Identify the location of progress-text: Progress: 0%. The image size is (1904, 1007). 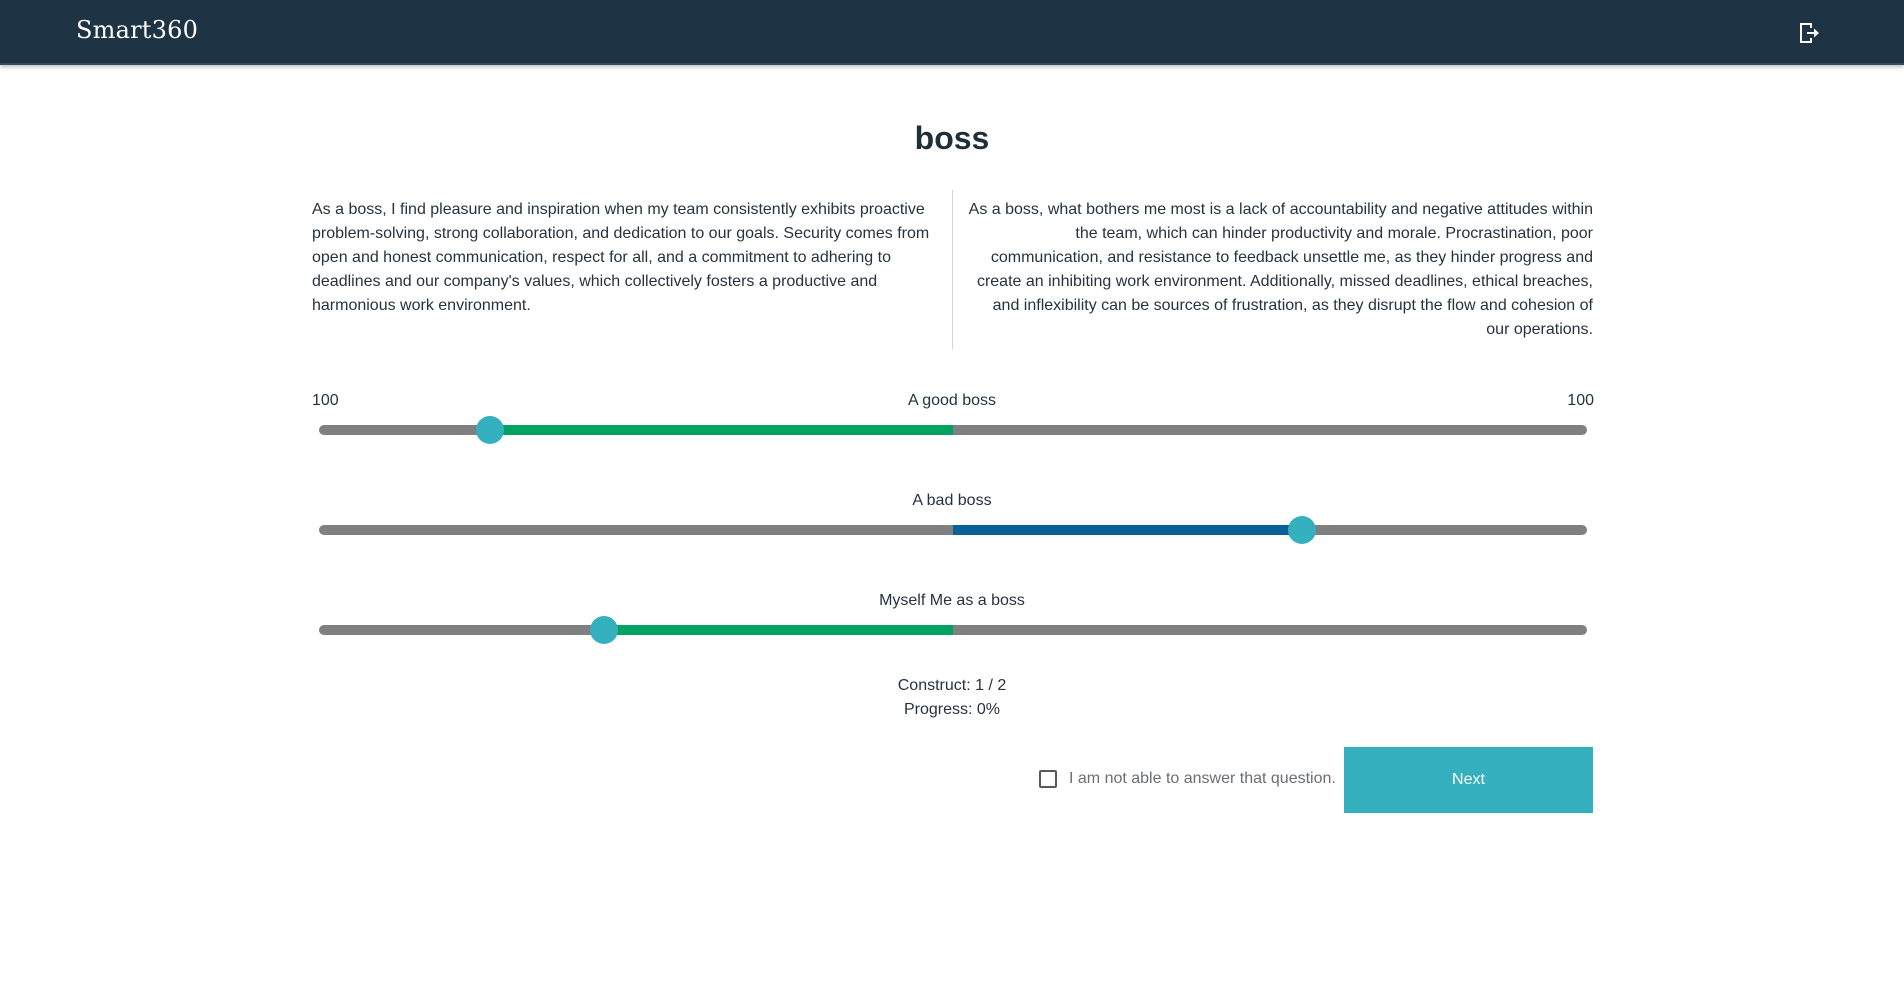
(952, 709).